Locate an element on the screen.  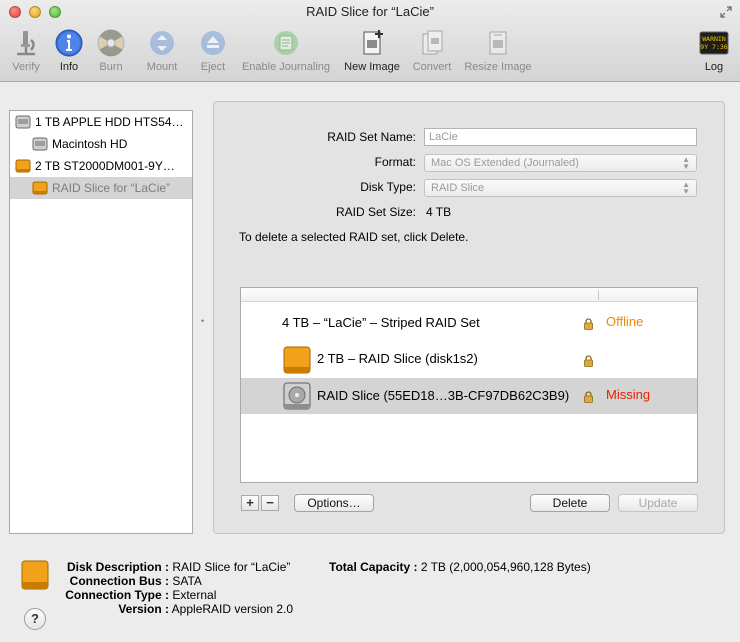
new-image-icon is located at coordinates (373, 42).